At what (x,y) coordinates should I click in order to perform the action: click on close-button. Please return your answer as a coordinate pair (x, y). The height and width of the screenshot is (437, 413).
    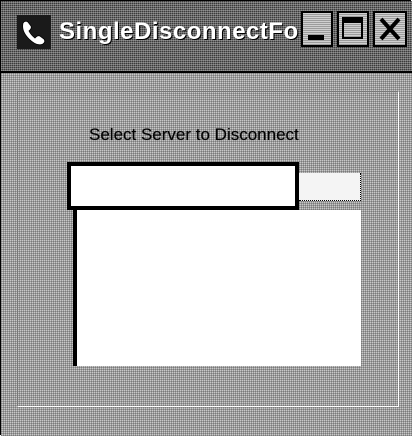
    Looking at the image, I should click on (390, 29).